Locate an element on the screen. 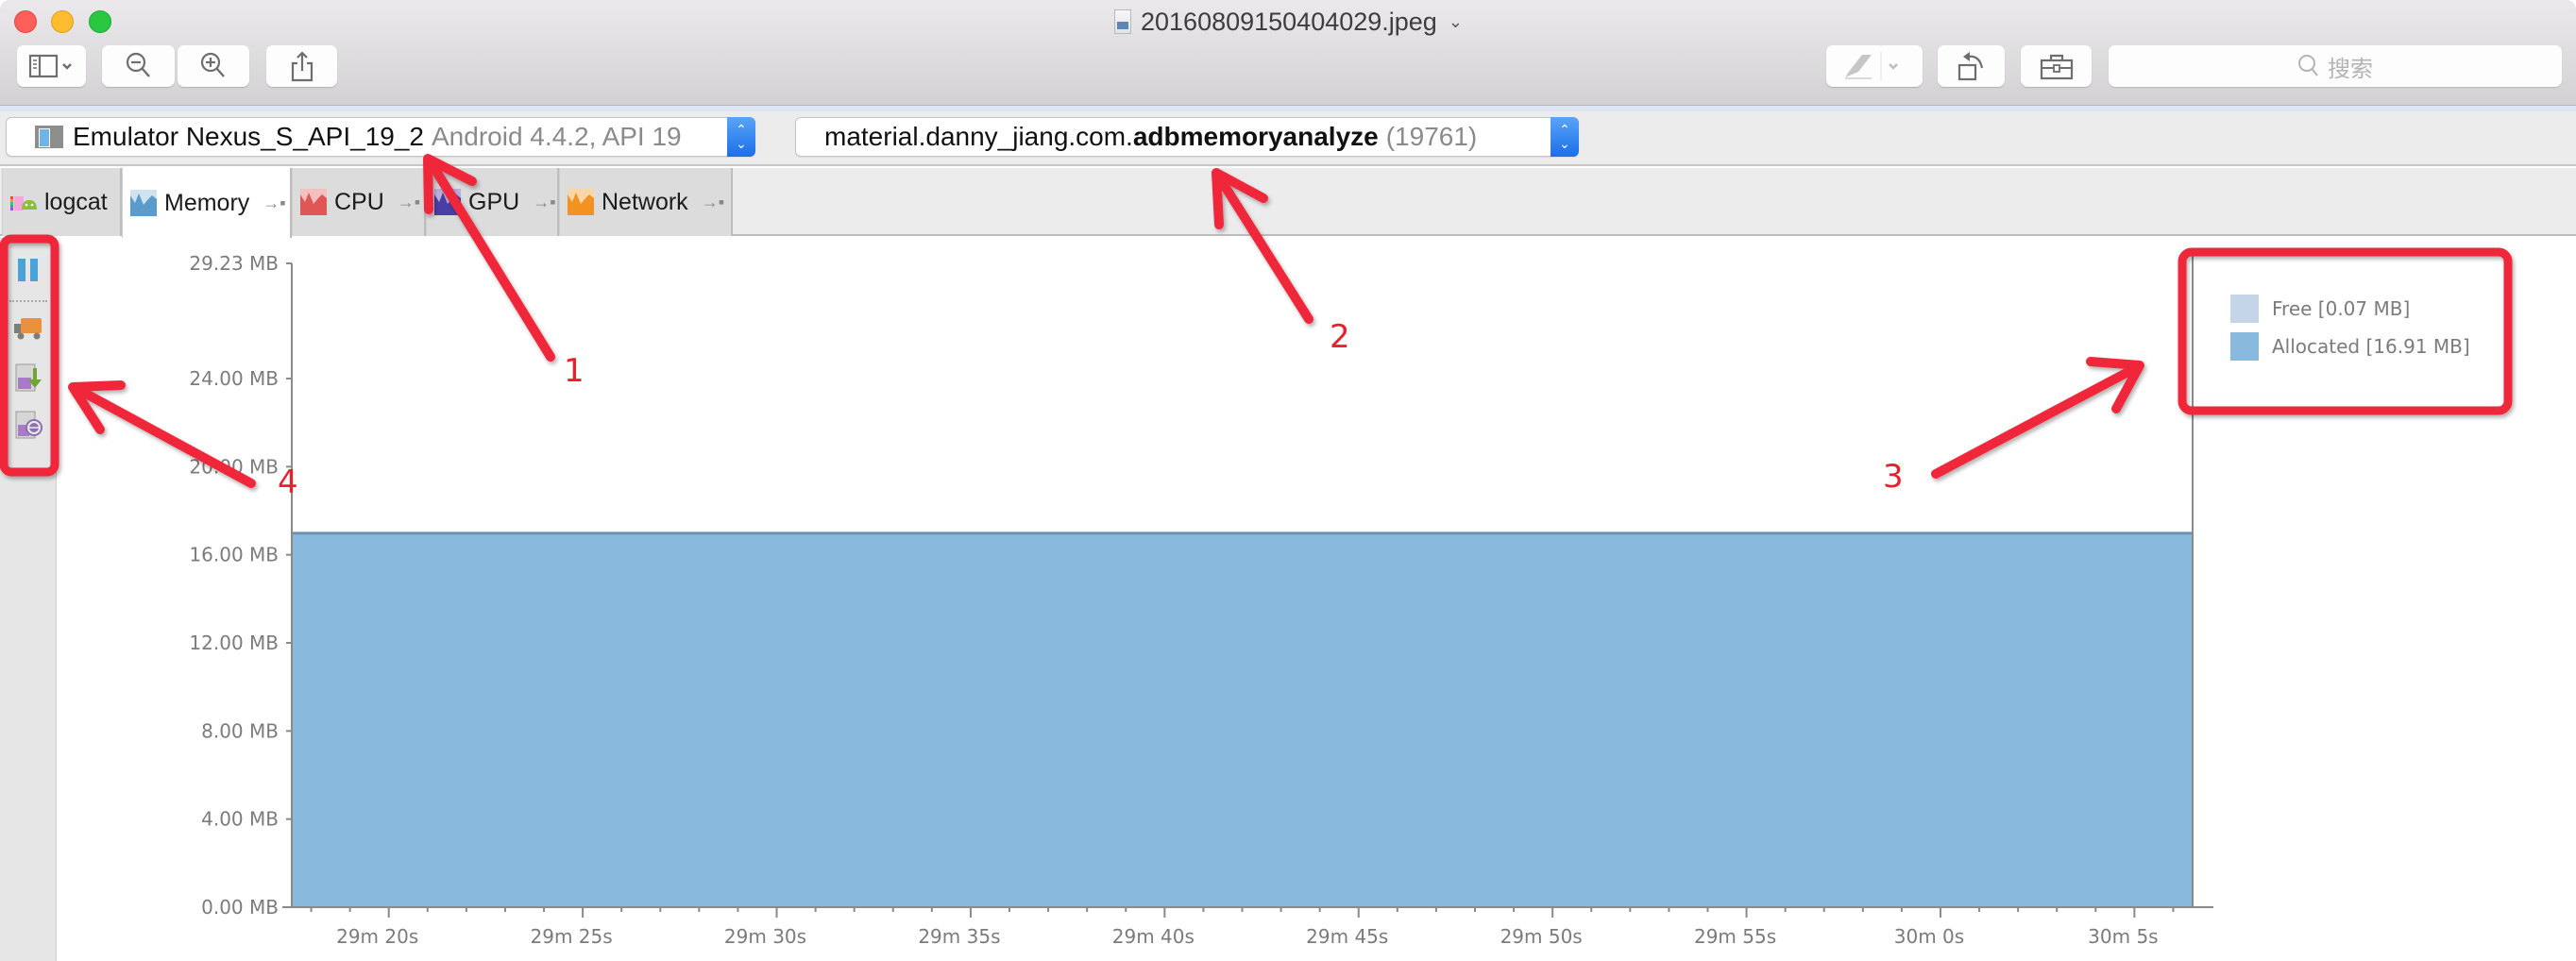  pen-icon is located at coordinates (1871, 66).